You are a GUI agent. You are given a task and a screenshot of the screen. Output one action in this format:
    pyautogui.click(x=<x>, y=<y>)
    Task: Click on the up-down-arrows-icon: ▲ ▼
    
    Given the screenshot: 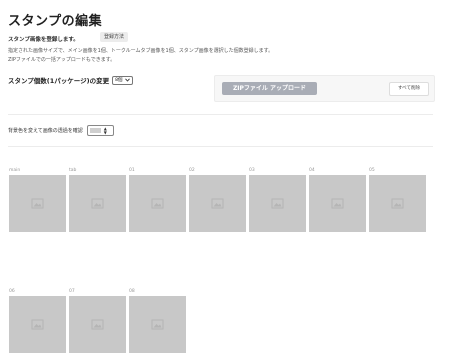 What is the action you would take?
    pyautogui.click(x=105, y=130)
    